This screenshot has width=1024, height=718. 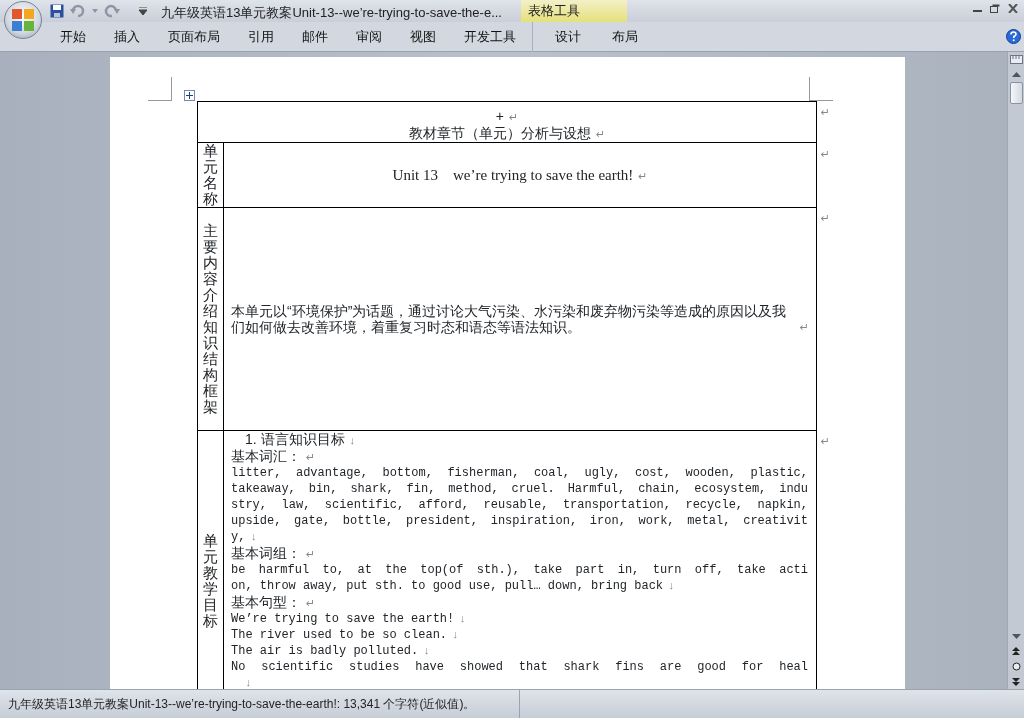 I want to click on office-logo, so click(x=23, y=20).